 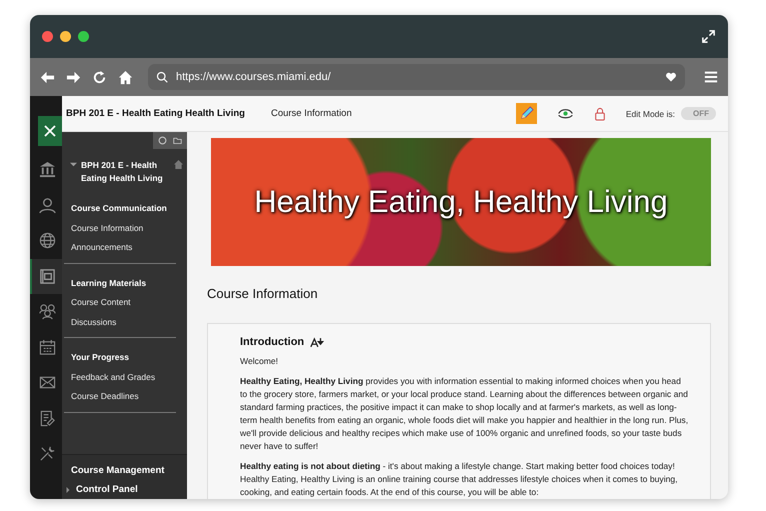 What do you see at coordinates (416, 77) in the screenshot?
I see `address-bar: https://www.courses.miami.edu/` at bounding box center [416, 77].